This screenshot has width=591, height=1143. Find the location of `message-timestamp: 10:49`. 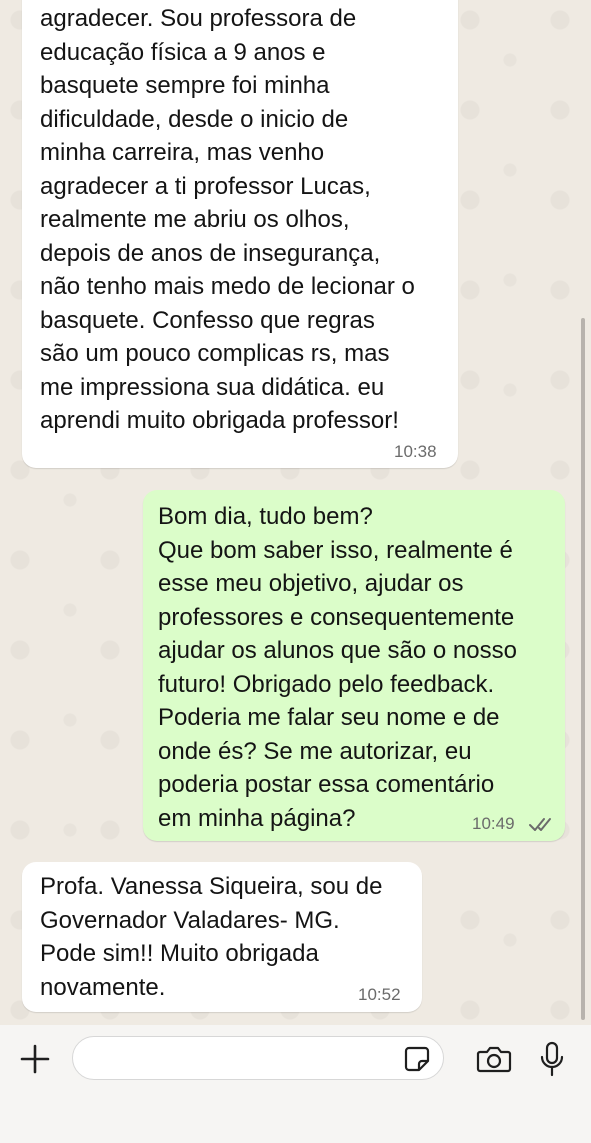

message-timestamp: 10:49 is located at coordinates (493, 823).